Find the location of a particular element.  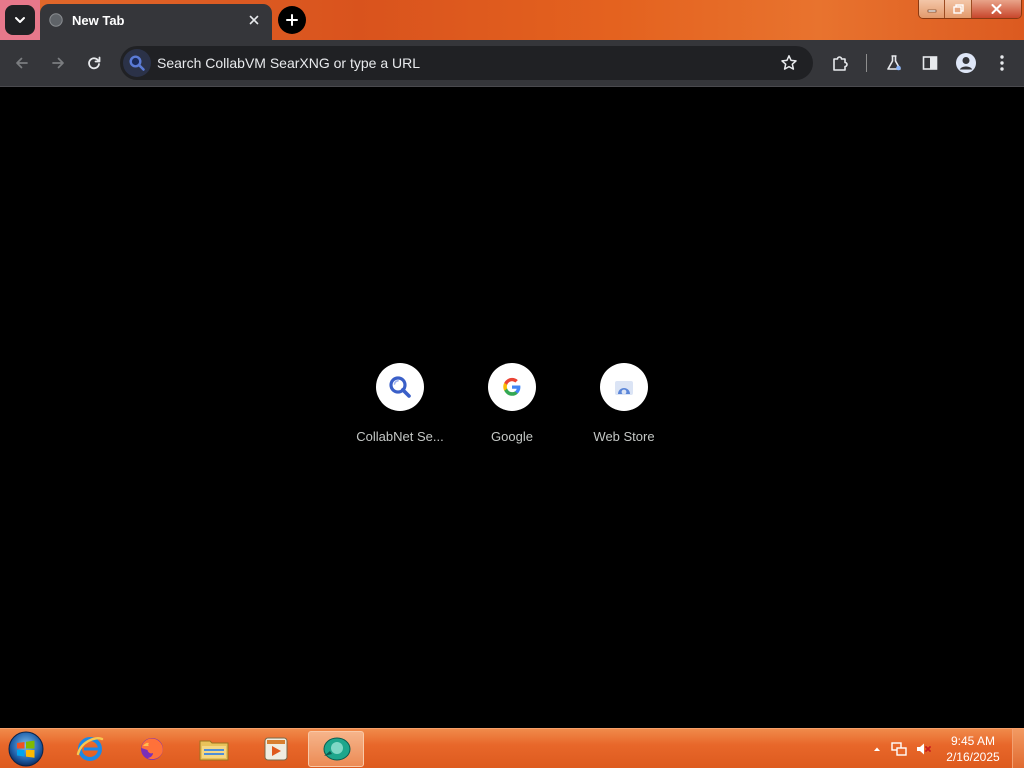

window-controls is located at coordinates (970, 9).